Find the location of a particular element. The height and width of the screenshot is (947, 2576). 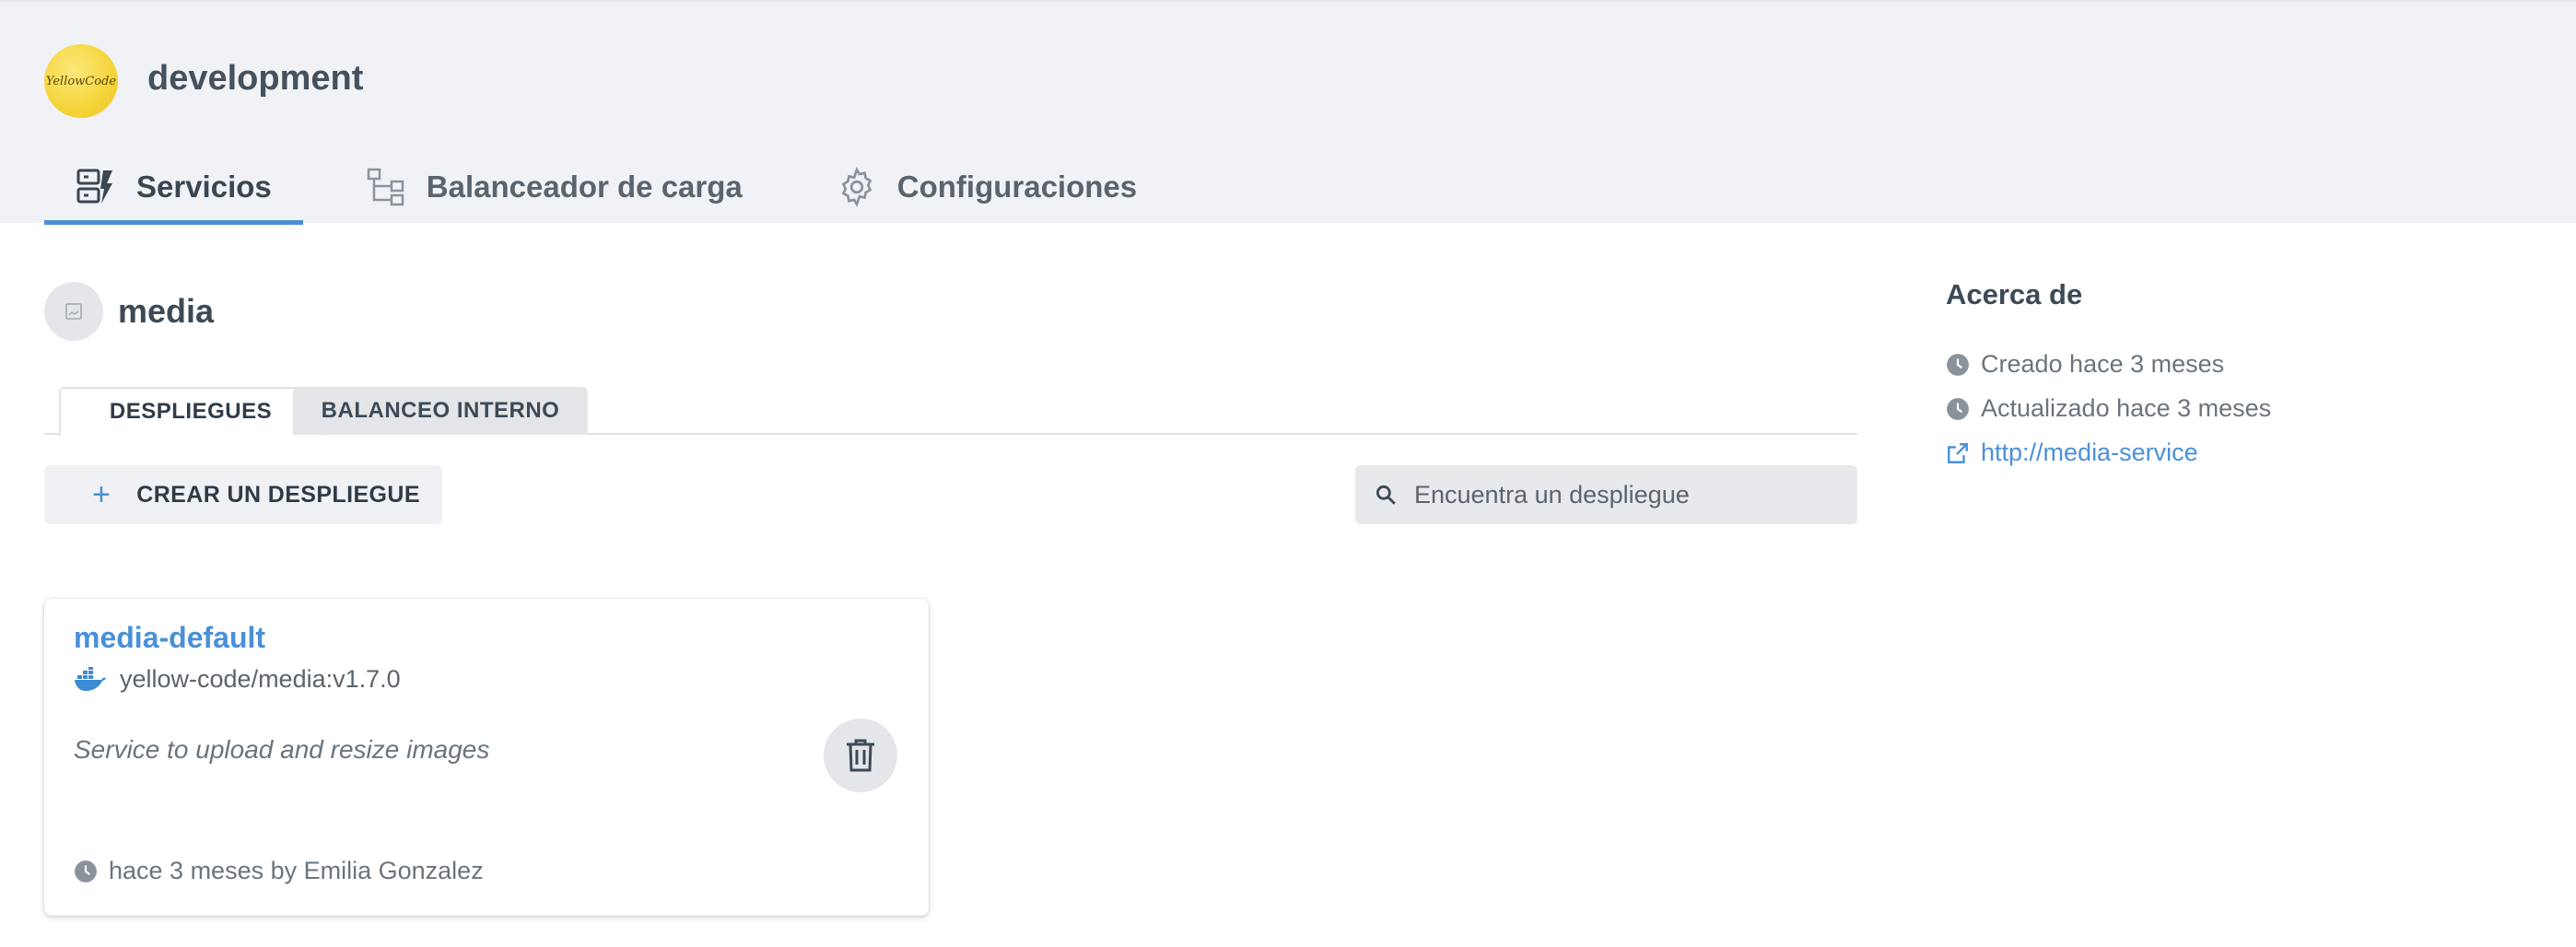

deployment-search is located at coordinates (1606, 494).